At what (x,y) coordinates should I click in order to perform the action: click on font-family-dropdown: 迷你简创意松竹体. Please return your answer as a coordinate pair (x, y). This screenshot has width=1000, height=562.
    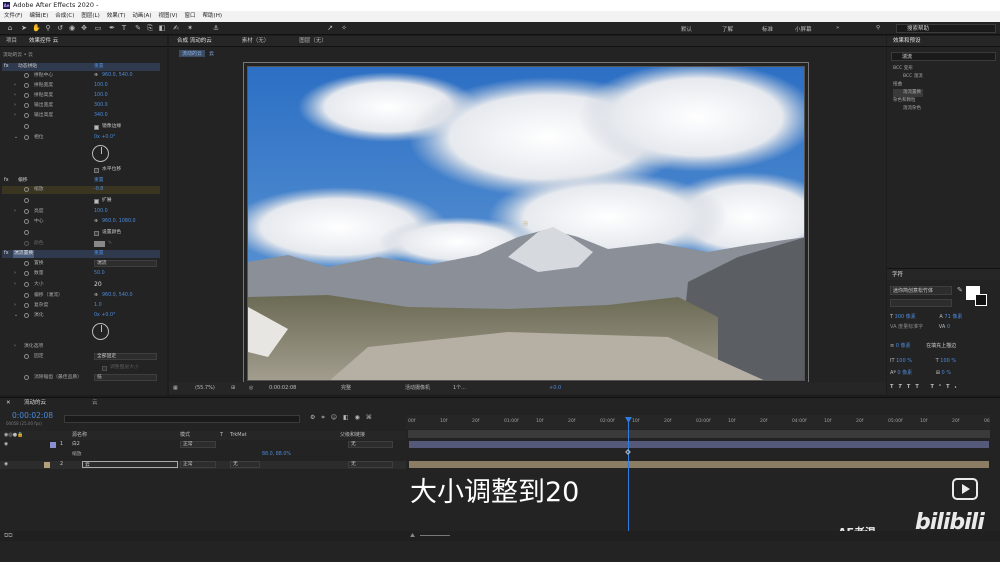
    Looking at the image, I should click on (921, 290).